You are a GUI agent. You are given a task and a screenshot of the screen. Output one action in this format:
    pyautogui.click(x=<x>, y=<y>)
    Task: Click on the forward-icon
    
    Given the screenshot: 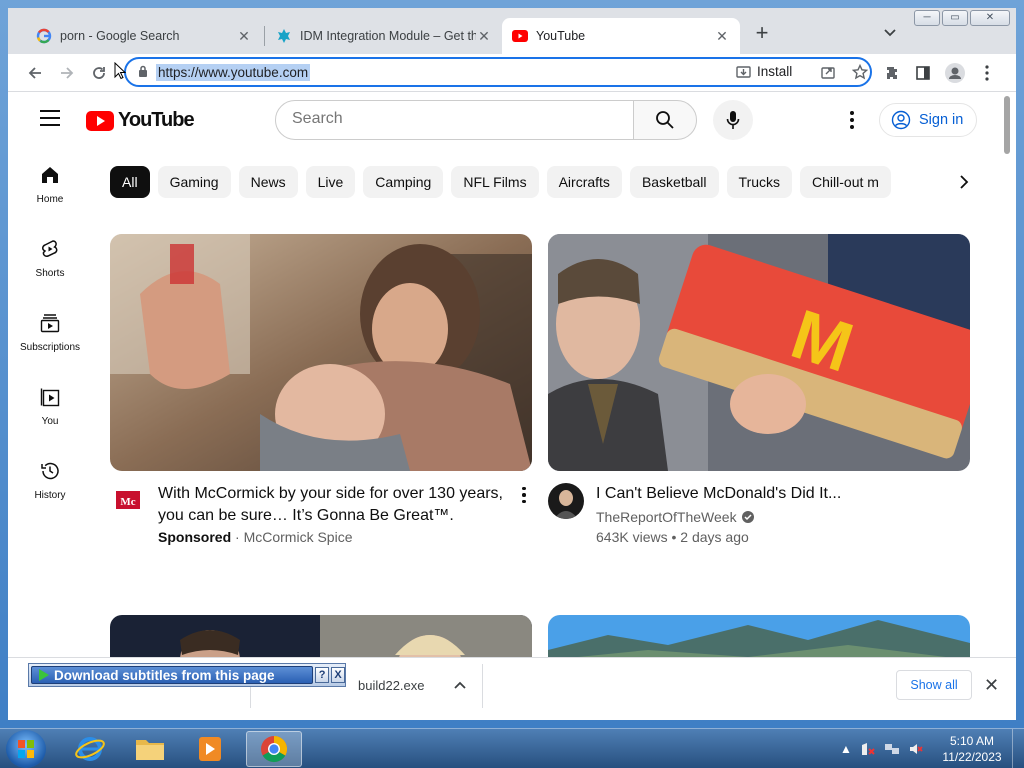 What is the action you would take?
    pyautogui.click(x=67, y=73)
    